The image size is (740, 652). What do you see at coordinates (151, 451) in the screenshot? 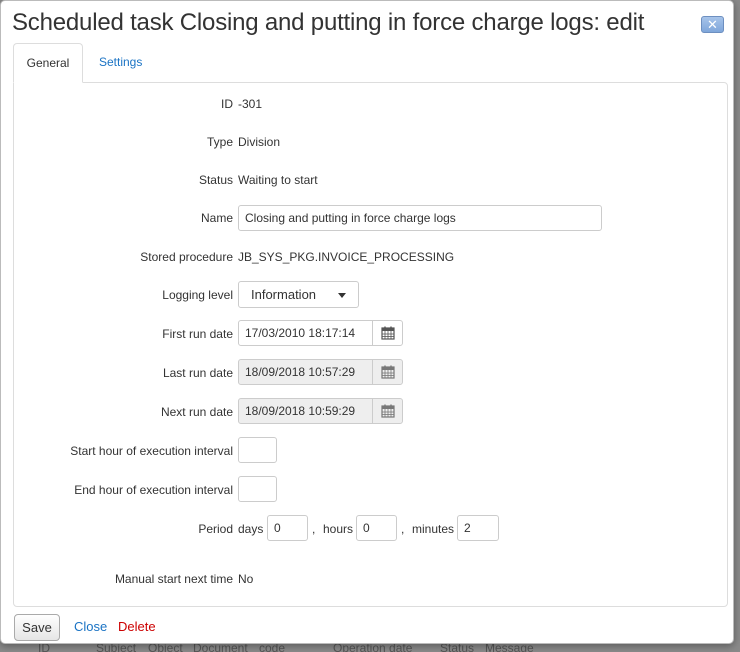
I see `start-hour-label: Start hour of execution interval` at bounding box center [151, 451].